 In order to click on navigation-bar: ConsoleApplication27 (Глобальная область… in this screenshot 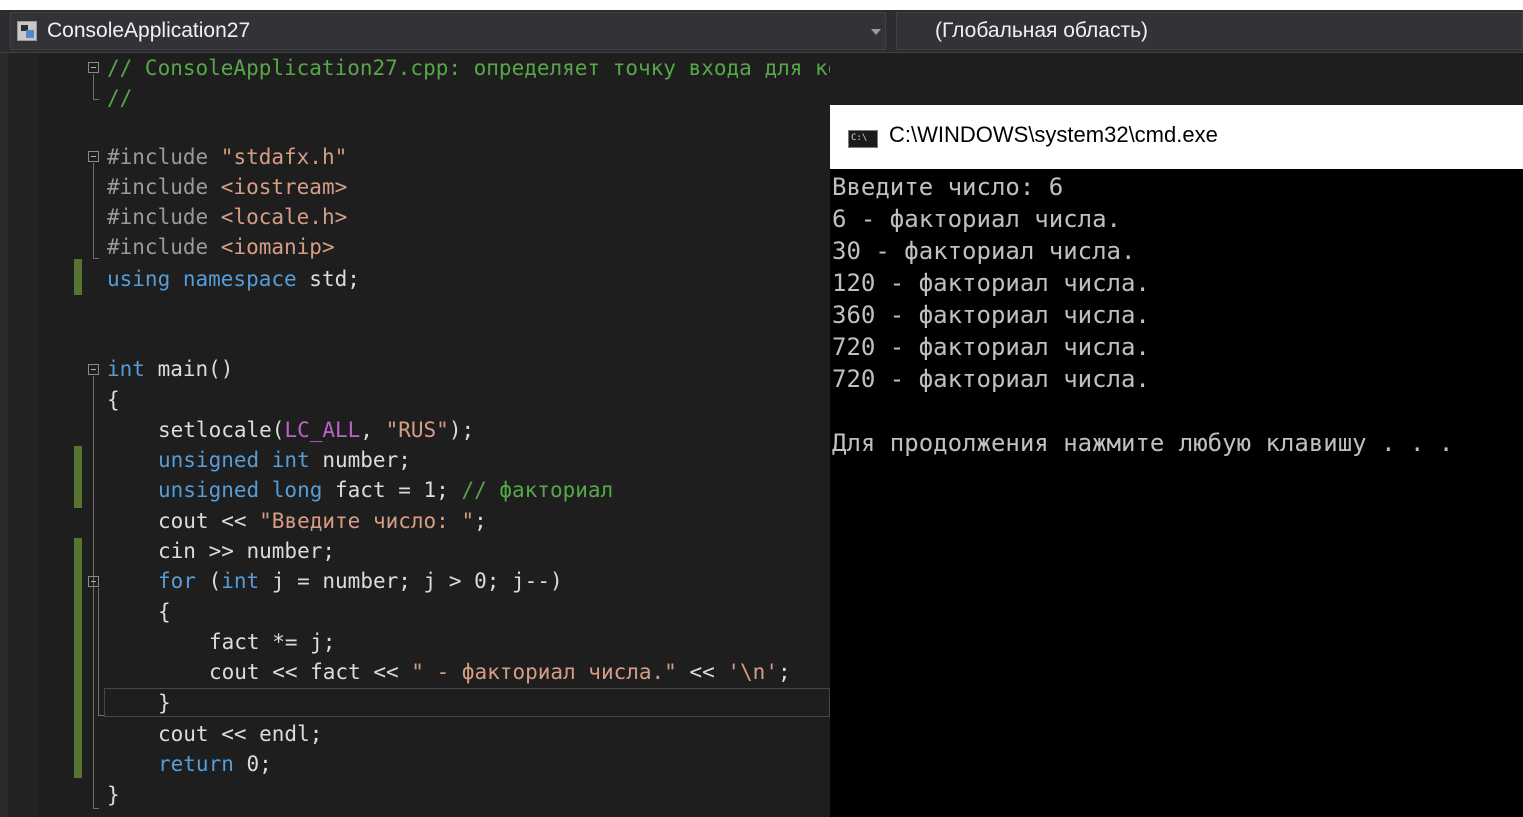, I will do `click(761, 31)`.